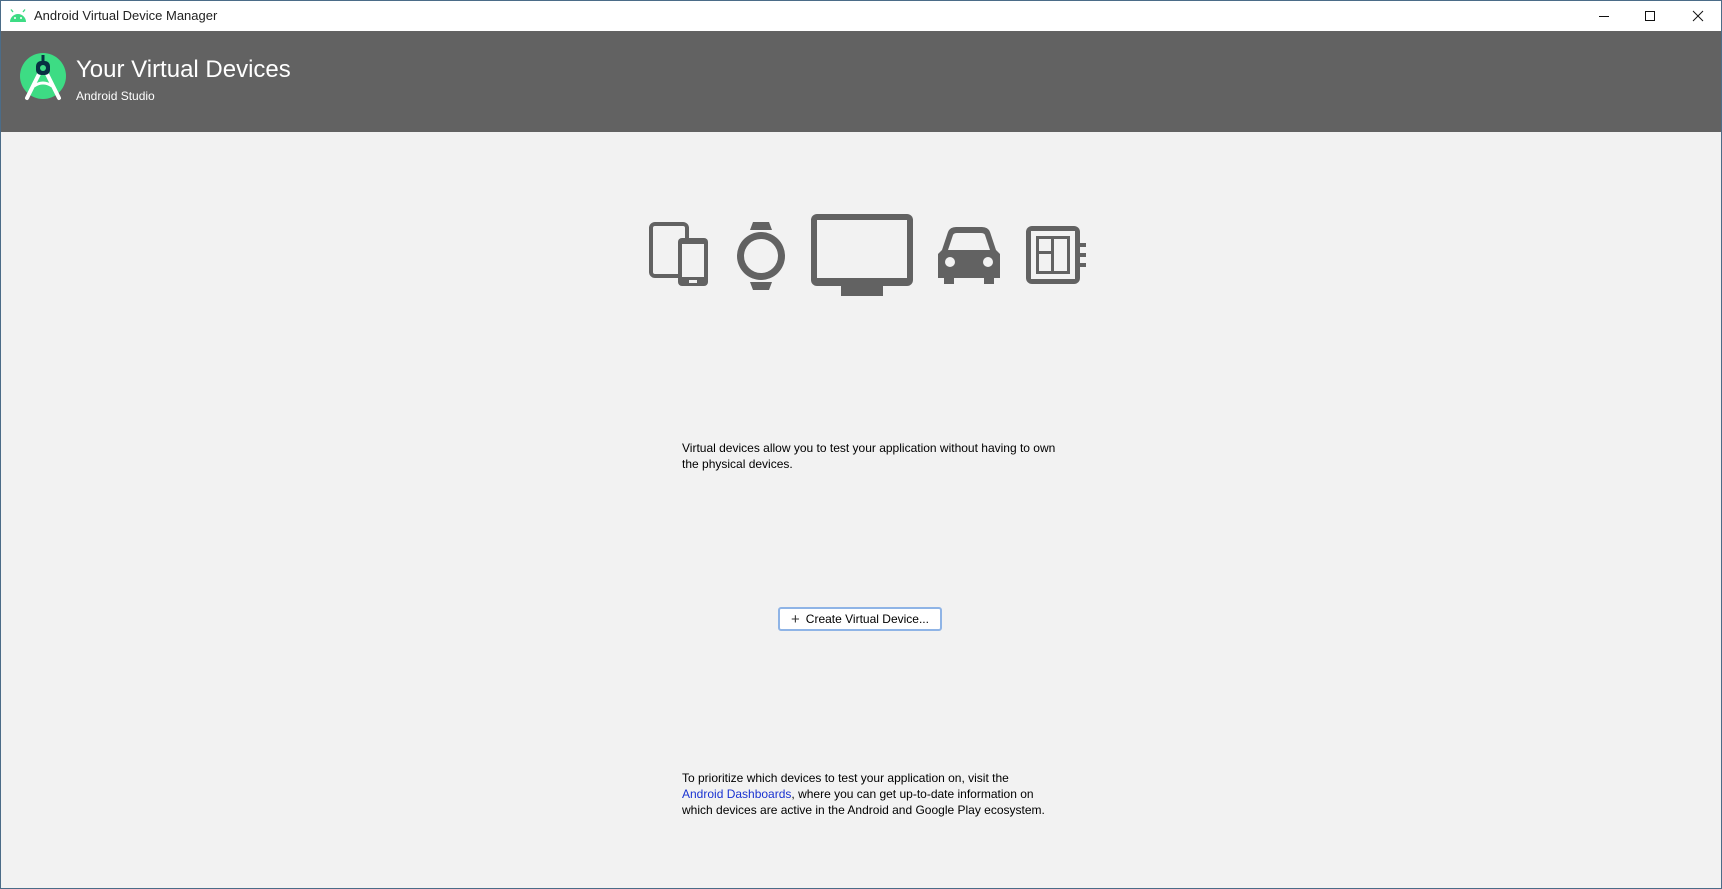 This screenshot has height=889, width=1722. I want to click on tv-icon, so click(862, 258).